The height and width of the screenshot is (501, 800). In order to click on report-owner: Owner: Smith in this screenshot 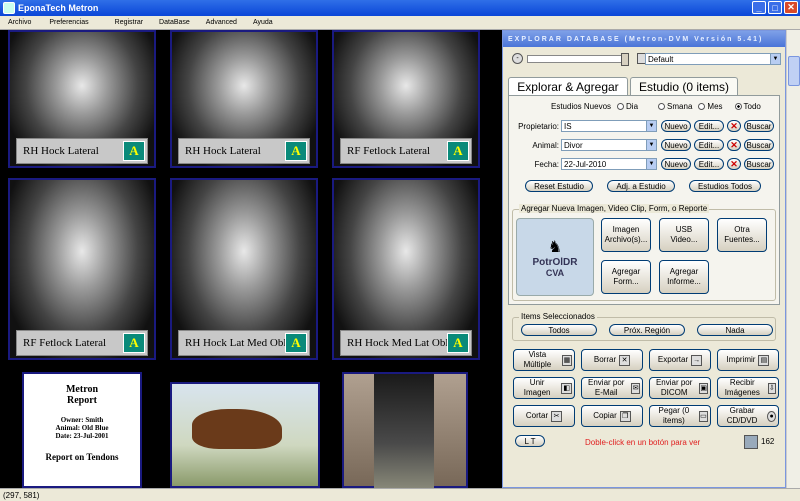, I will do `click(82, 420)`.